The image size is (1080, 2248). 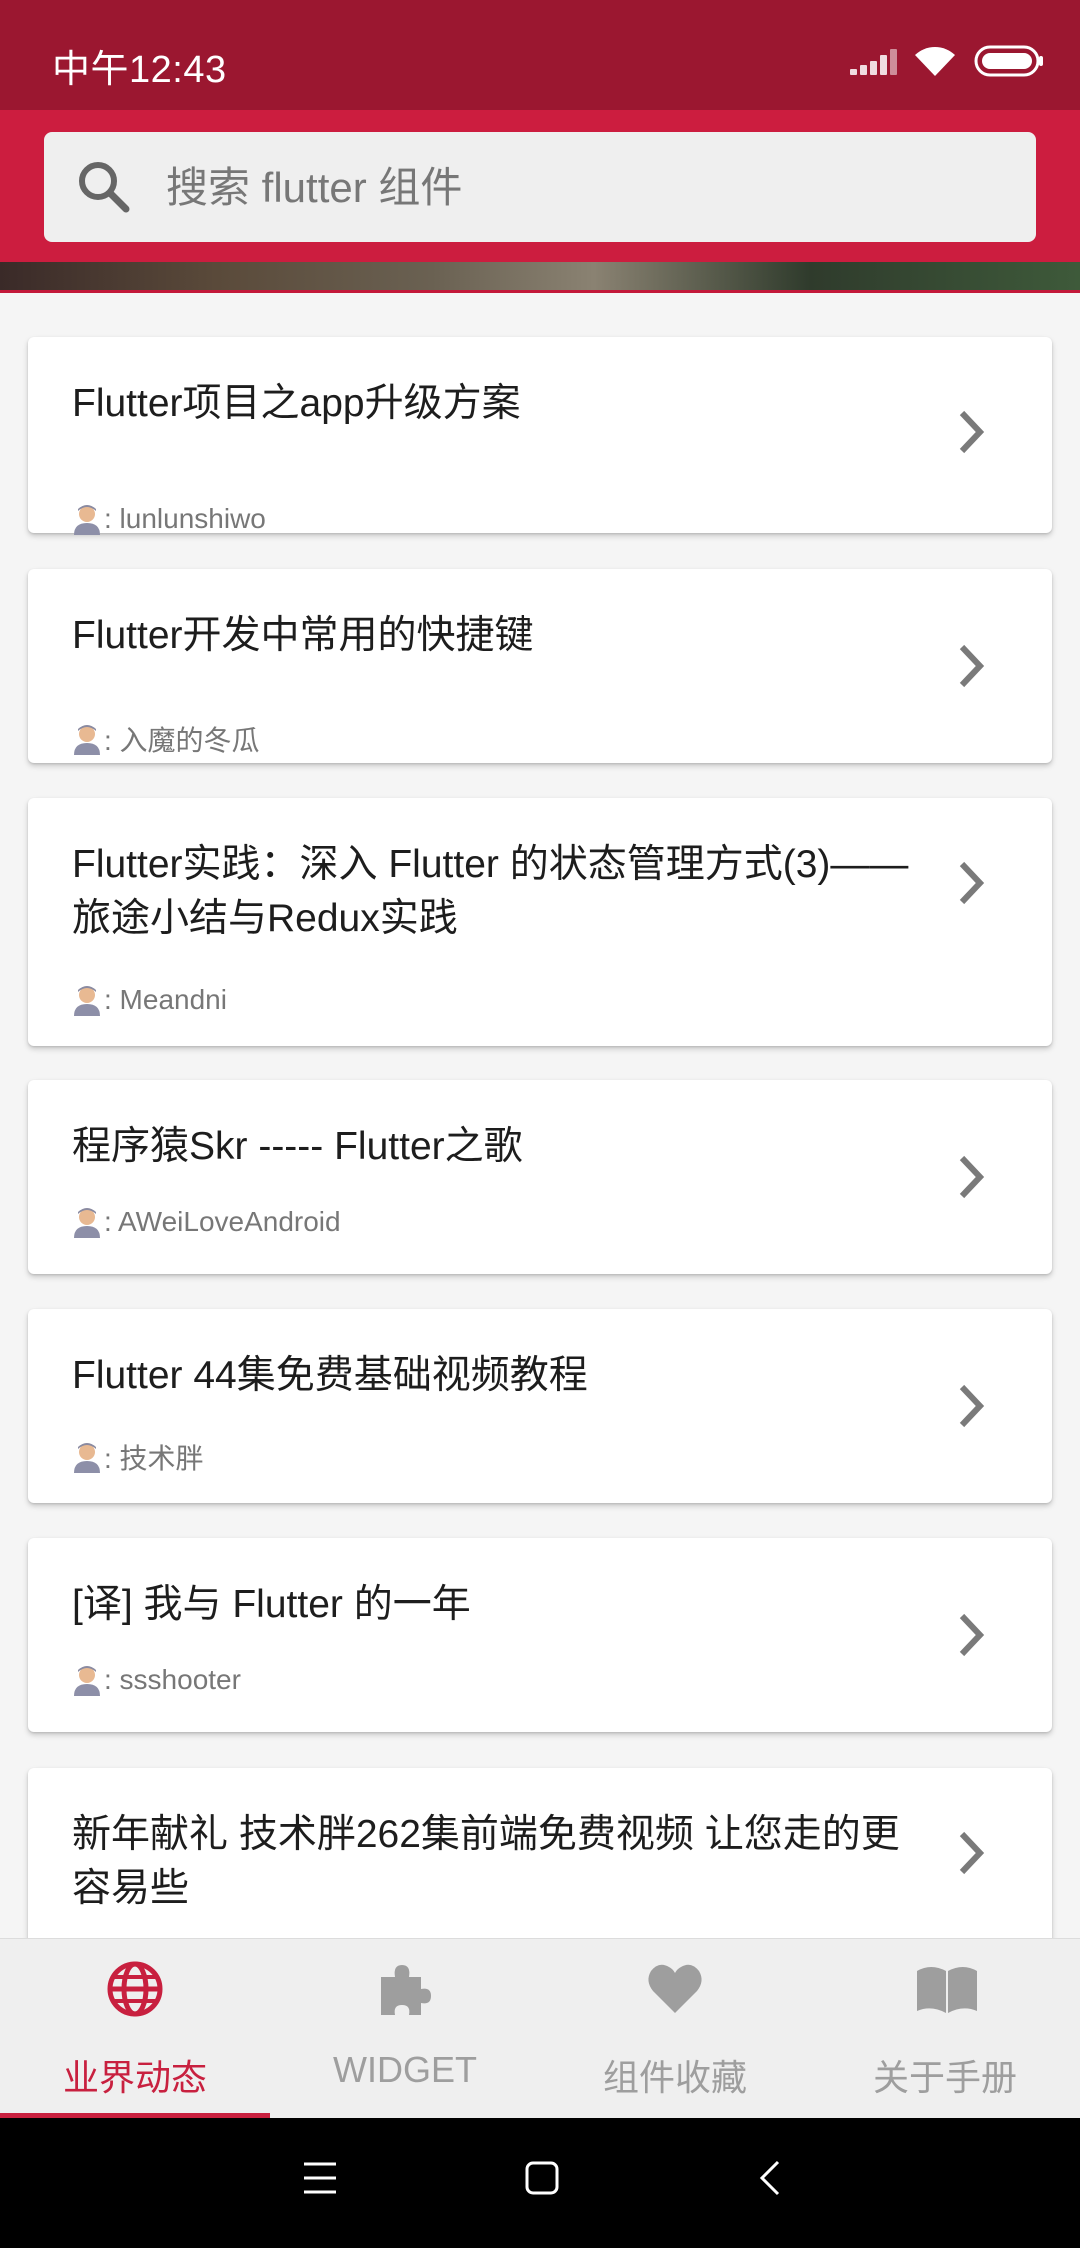 What do you see at coordinates (165, 999) in the screenshot?
I see `article-author-name: : Meandni` at bounding box center [165, 999].